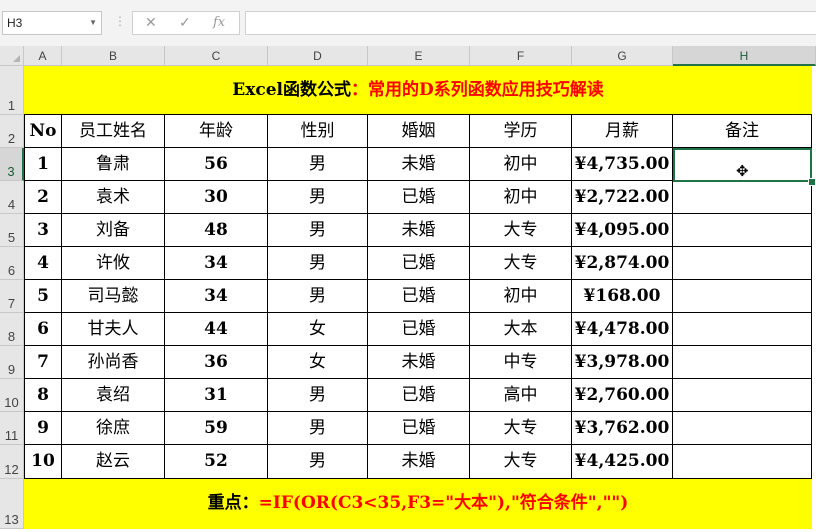  What do you see at coordinates (419, 263) in the screenshot?
I see `cell-e6: 已婚` at bounding box center [419, 263].